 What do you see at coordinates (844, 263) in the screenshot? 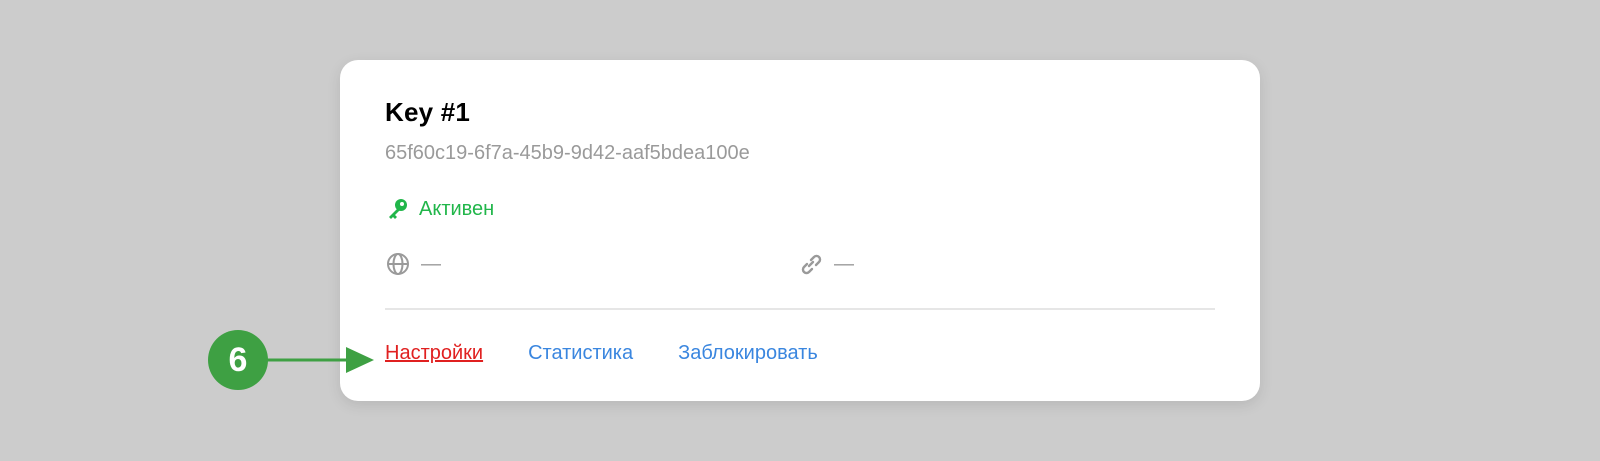
I see `link-value: —` at bounding box center [844, 263].